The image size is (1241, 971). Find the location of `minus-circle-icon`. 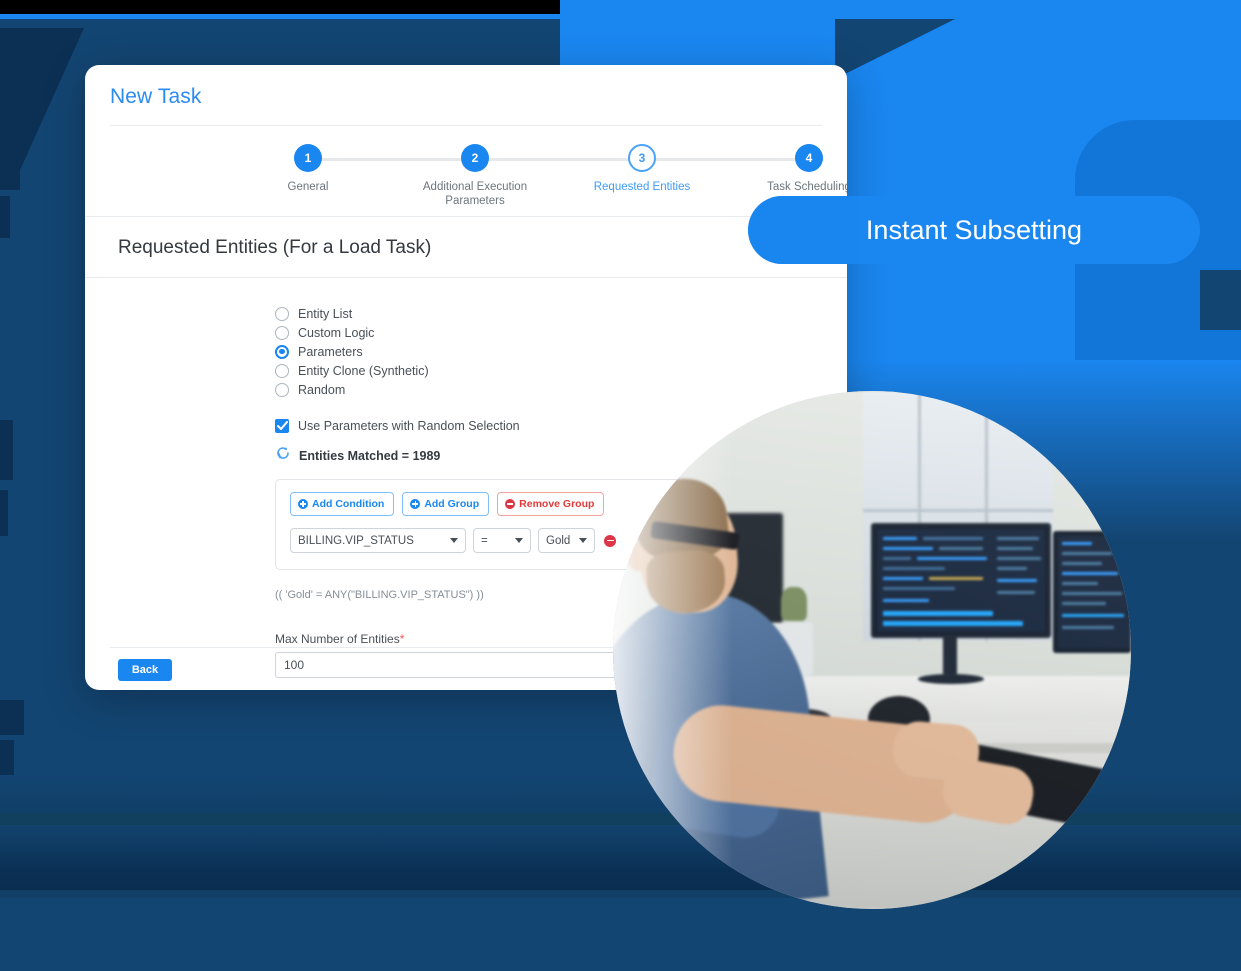

minus-circle-icon is located at coordinates (510, 504).